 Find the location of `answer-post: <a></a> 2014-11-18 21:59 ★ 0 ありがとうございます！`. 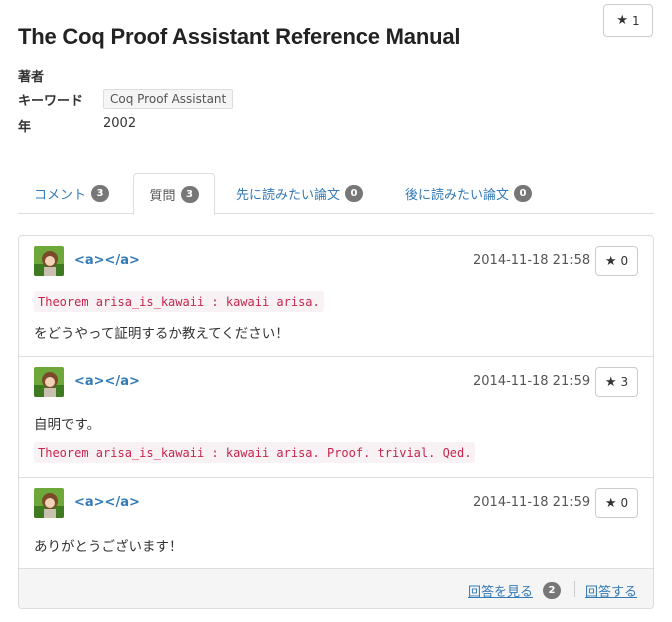

answer-post: <a></a> 2014-11-18 21:59 ★ 0 ありがとうございます！ is located at coordinates (336, 523).